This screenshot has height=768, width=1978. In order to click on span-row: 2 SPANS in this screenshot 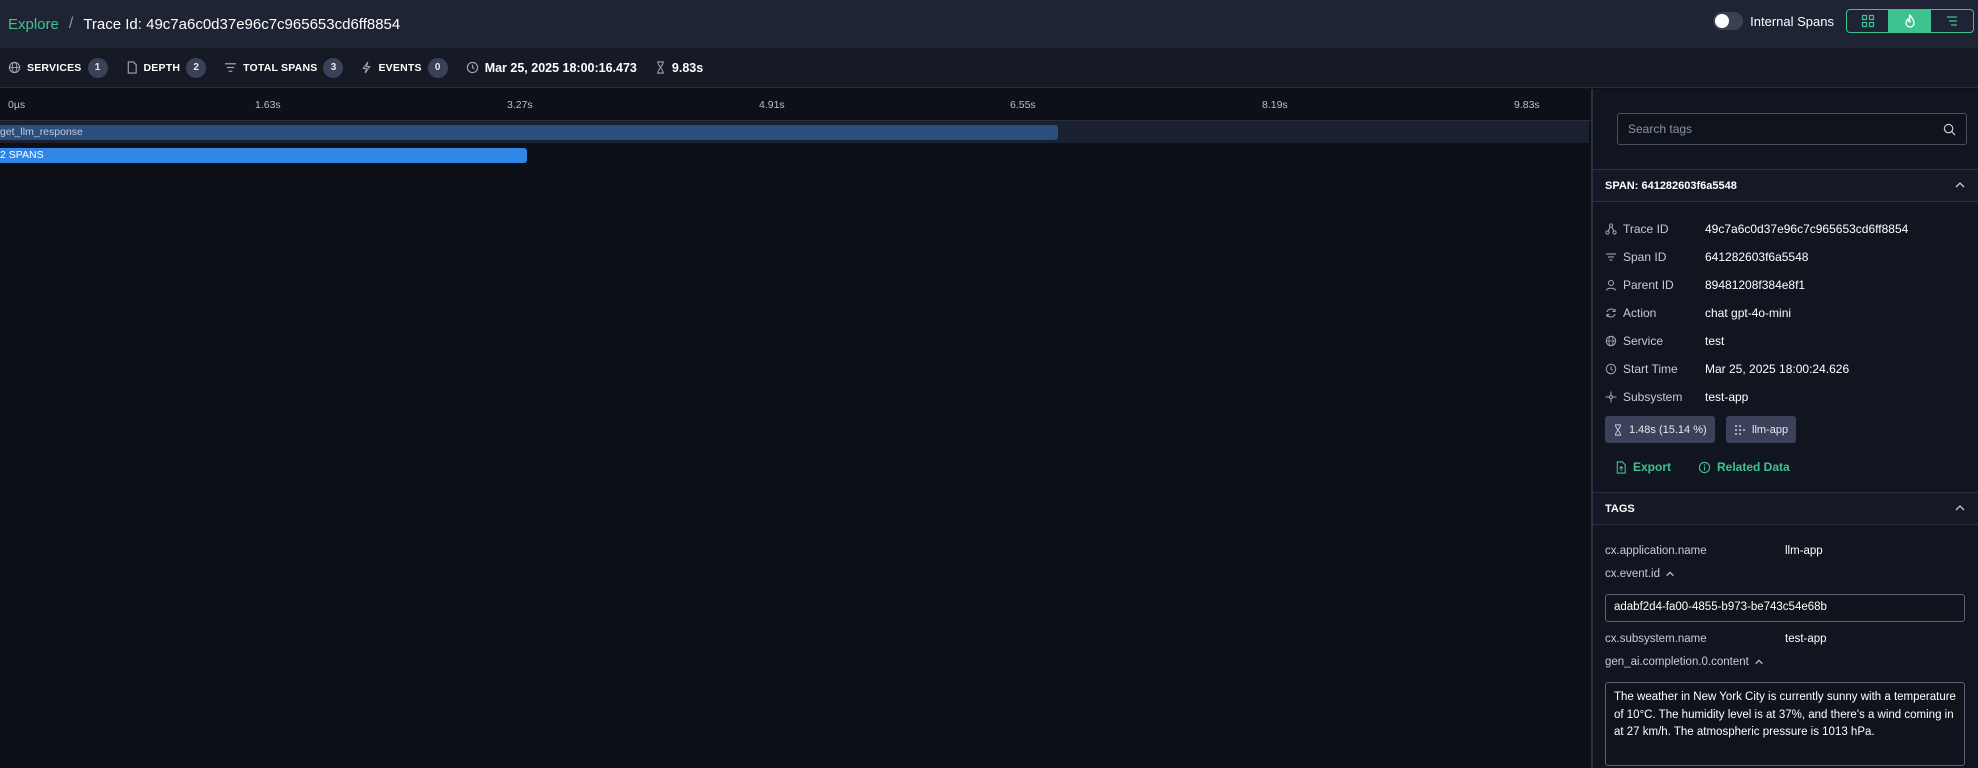, I will do `click(794, 155)`.